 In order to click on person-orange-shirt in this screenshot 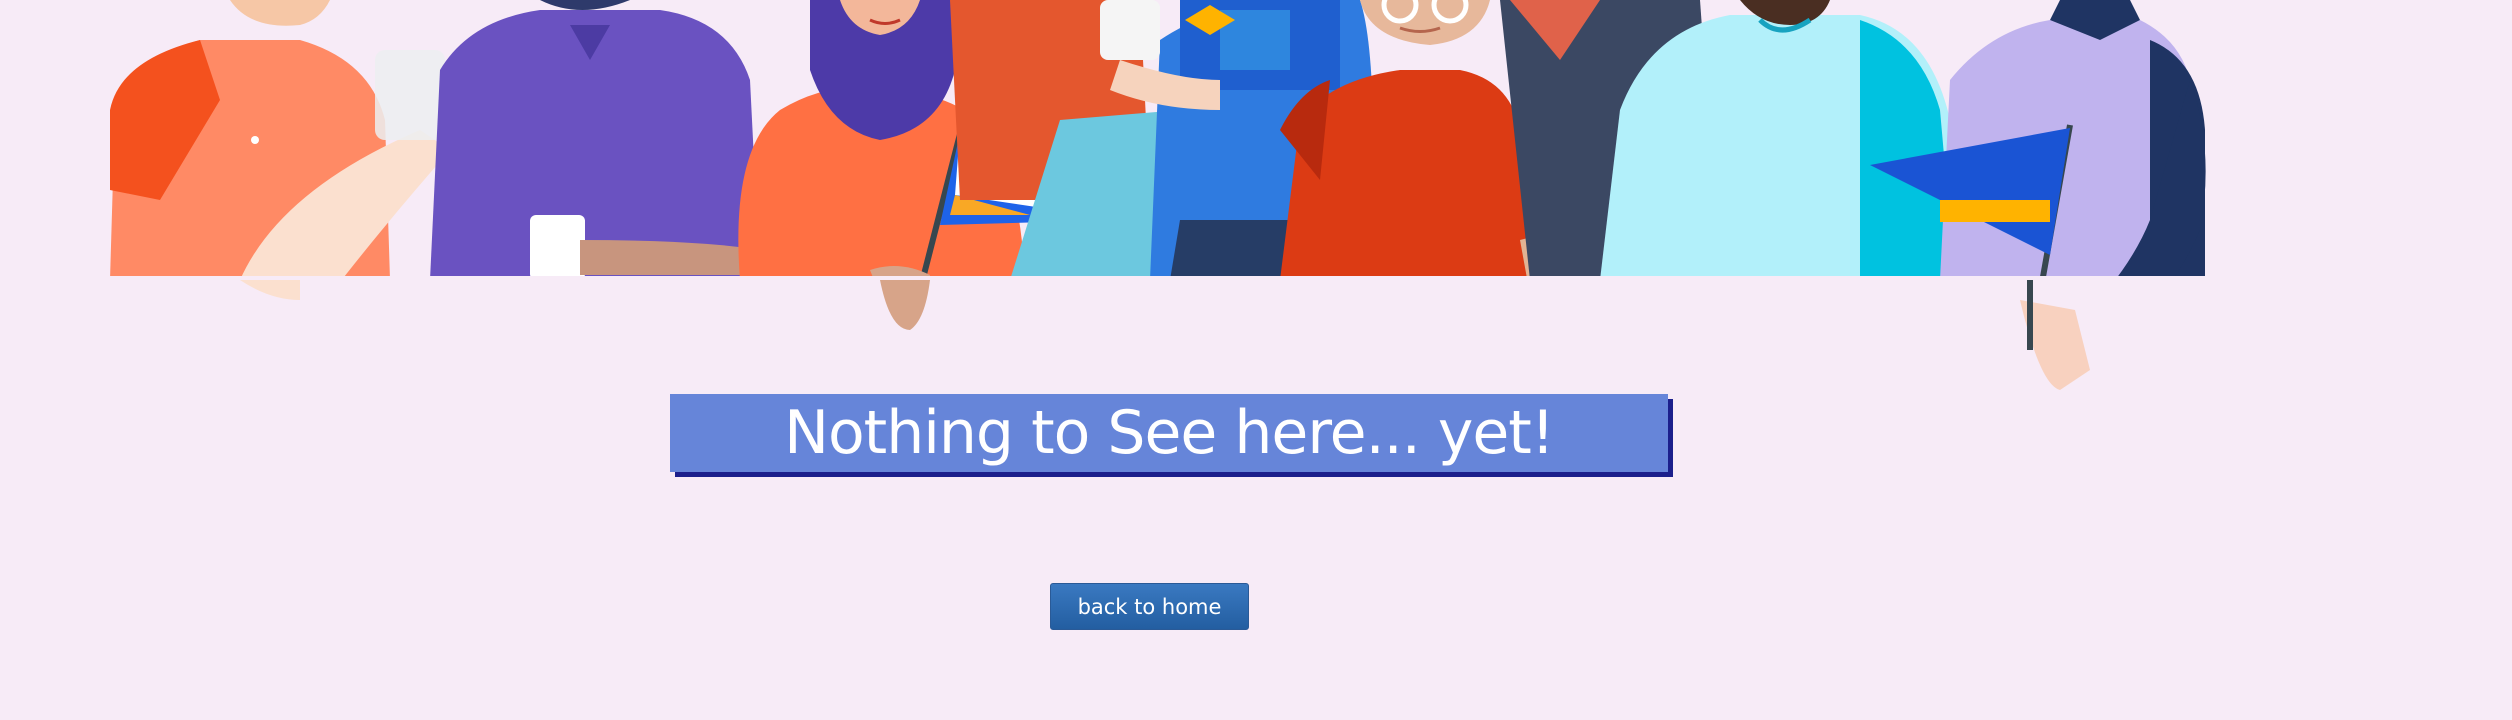, I will do `click(280, 152)`.